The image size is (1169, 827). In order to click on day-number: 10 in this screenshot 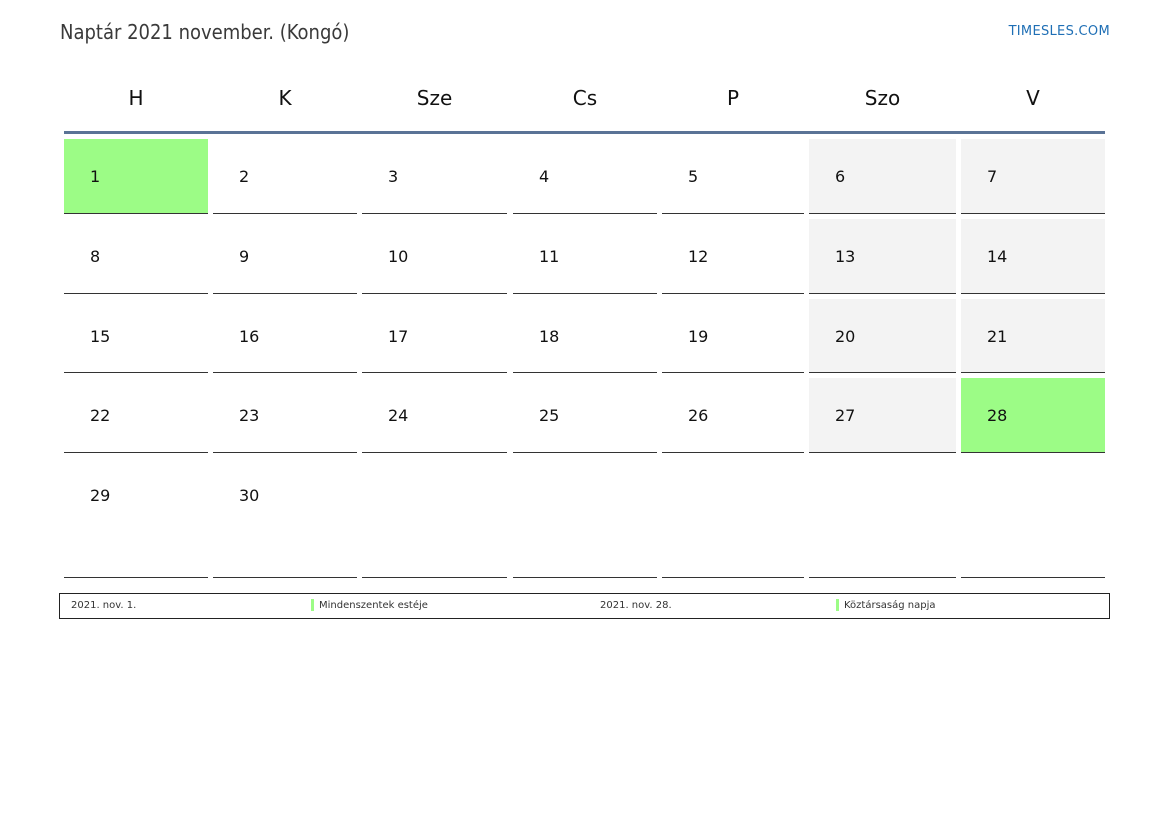, I will do `click(398, 256)`.